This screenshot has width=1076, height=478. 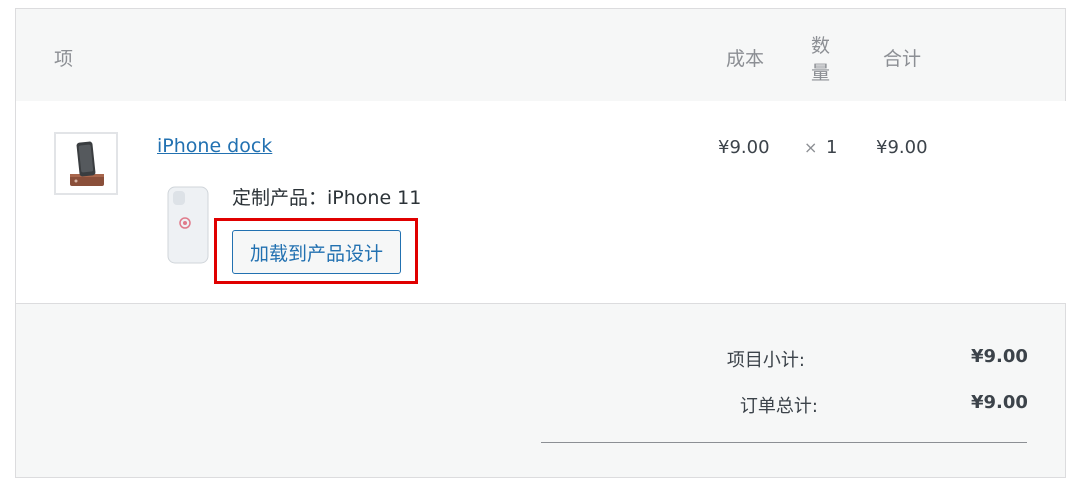 I want to click on product-name-link: iPhone dock, so click(x=214, y=146).